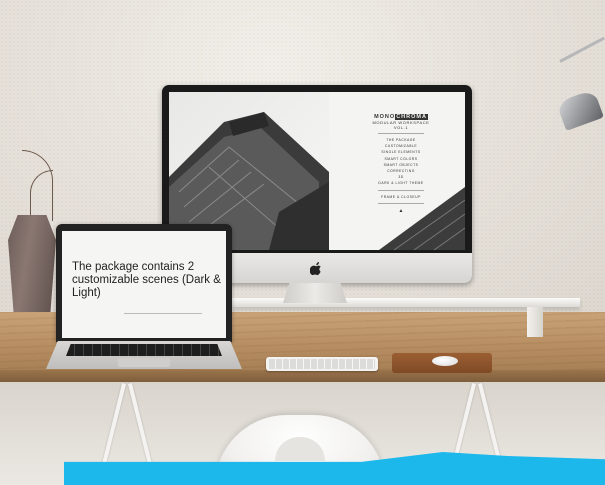 This screenshot has width=605, height=485. What do you see at coordinates (302, 376) in the screenshot?
I see `desk-edge` at bounding box center [302, 376].